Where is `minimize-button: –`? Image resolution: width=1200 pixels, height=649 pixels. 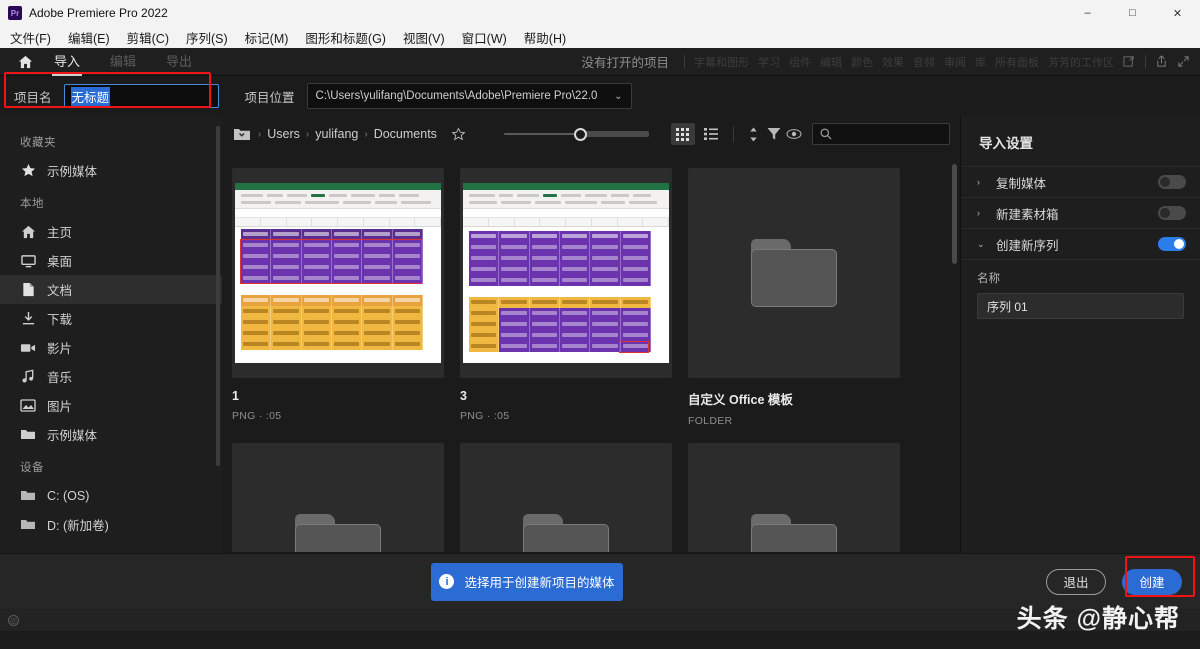
minimize-button: – is located at coordinates (1087, 13).